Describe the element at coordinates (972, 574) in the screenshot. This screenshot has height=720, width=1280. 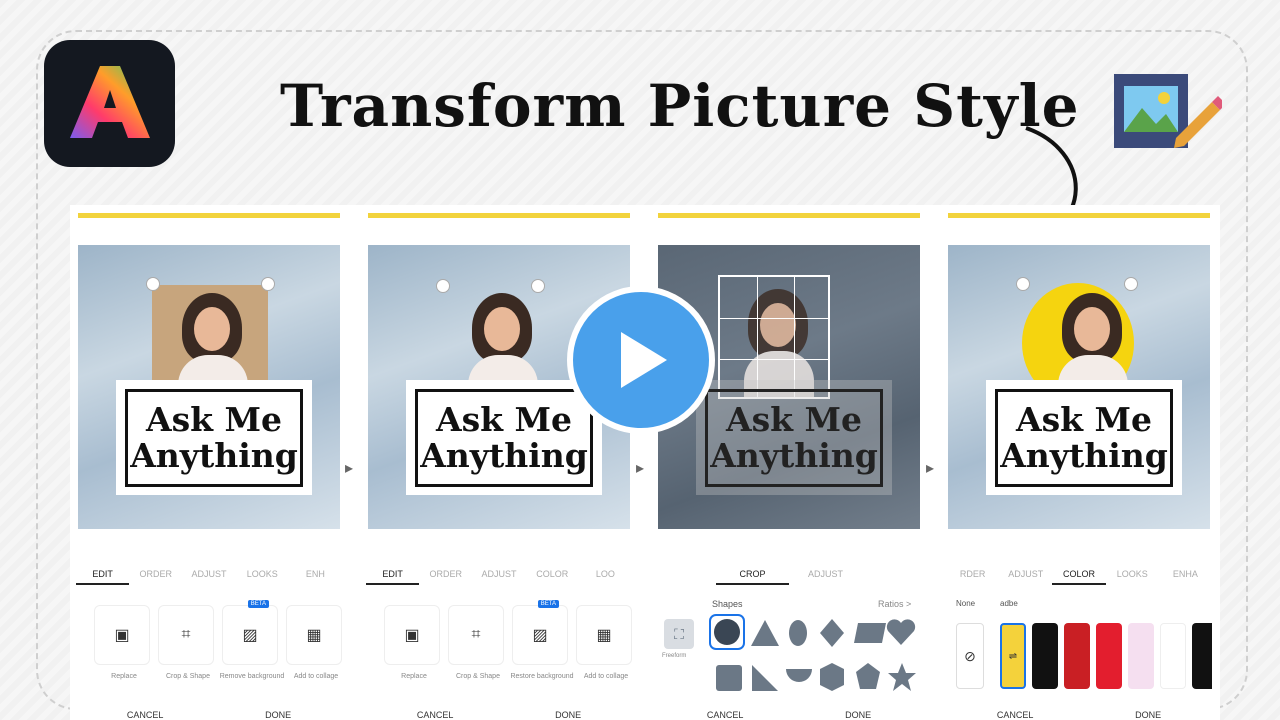
I see `tab-order: RDER` at that location.